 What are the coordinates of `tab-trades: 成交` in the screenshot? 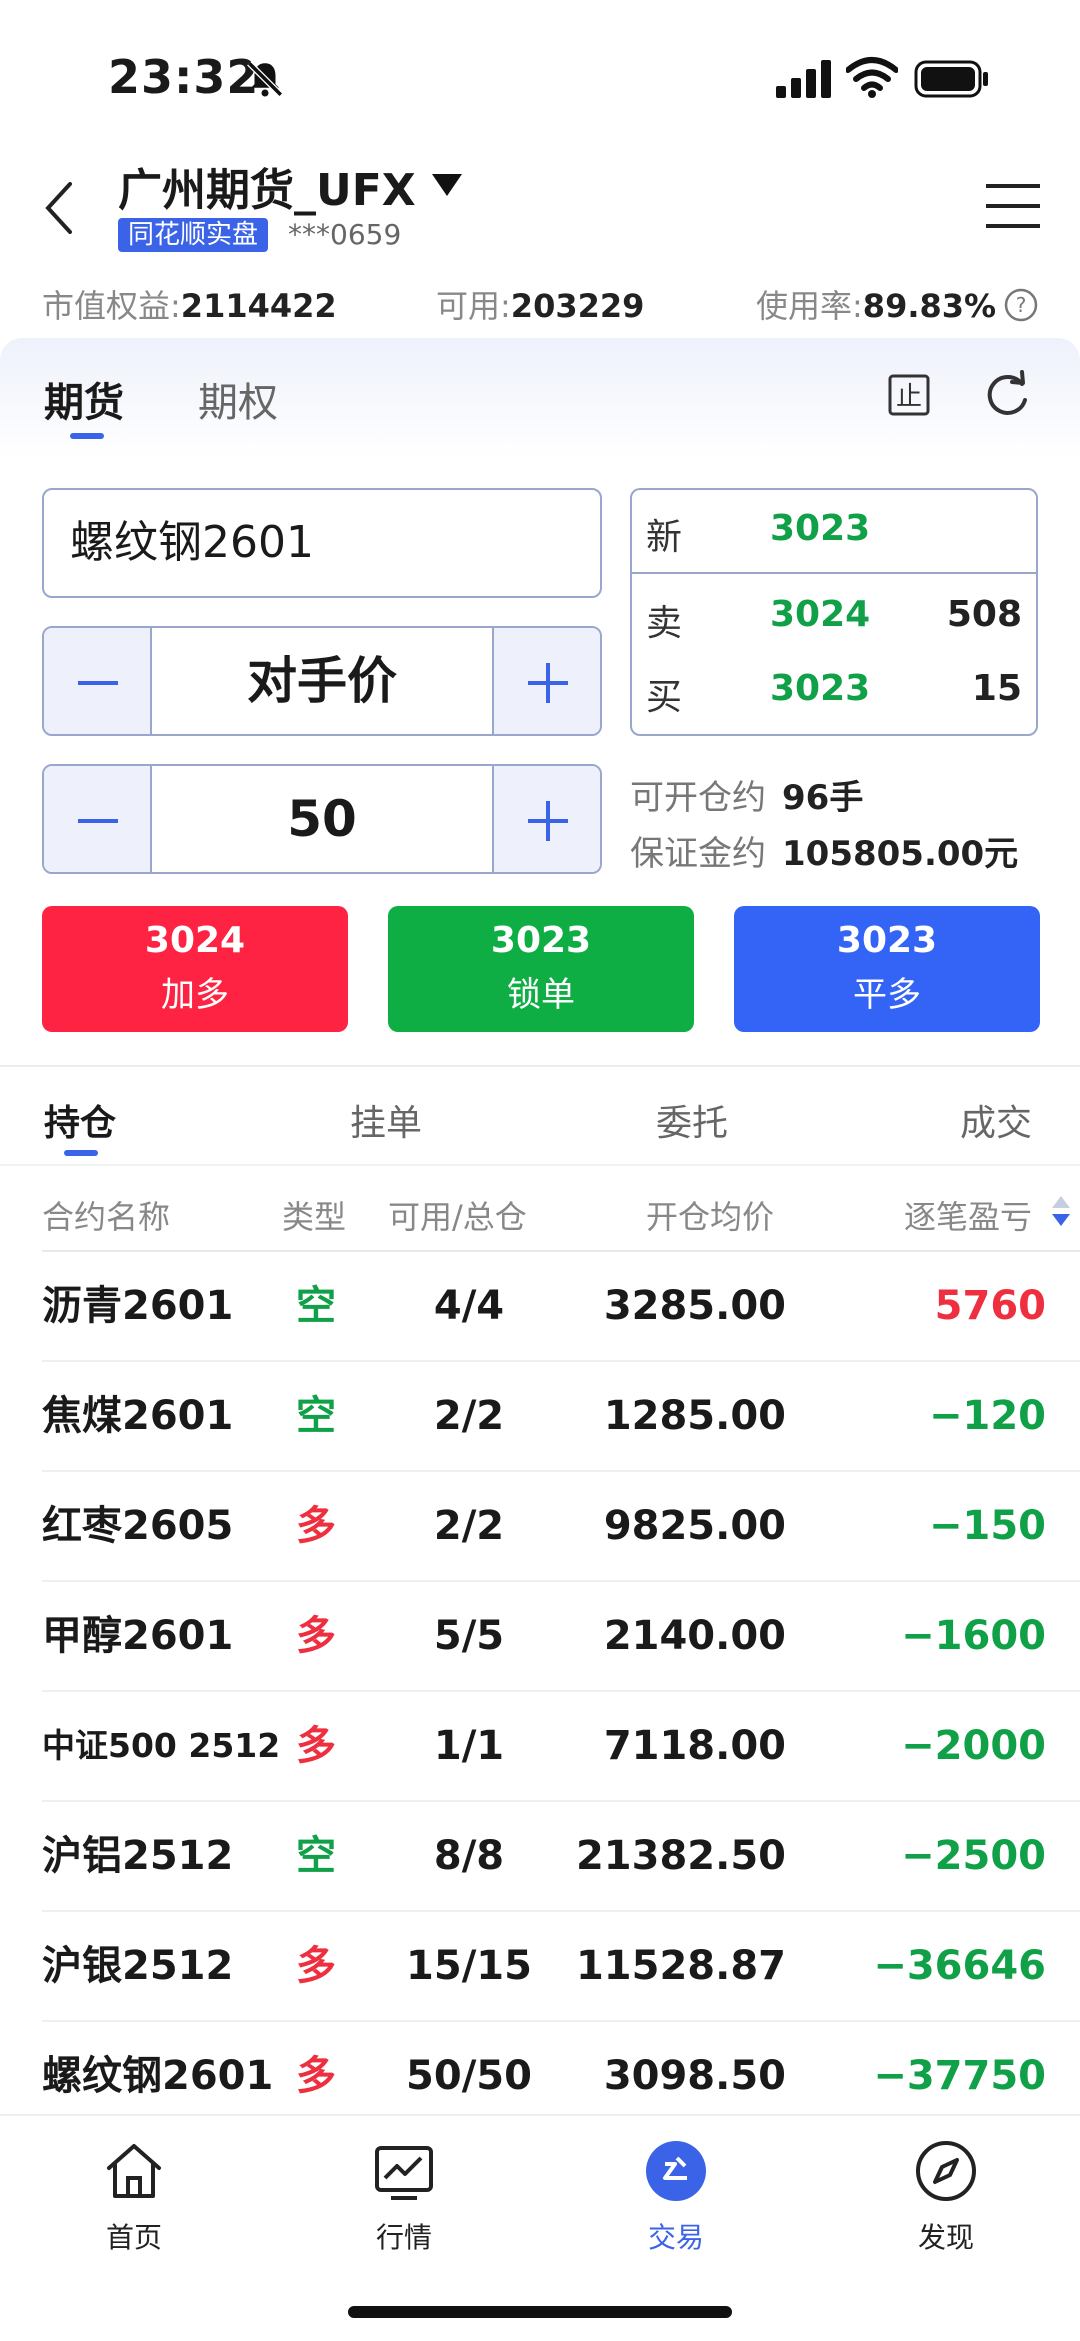 It's located at (996, 1120).